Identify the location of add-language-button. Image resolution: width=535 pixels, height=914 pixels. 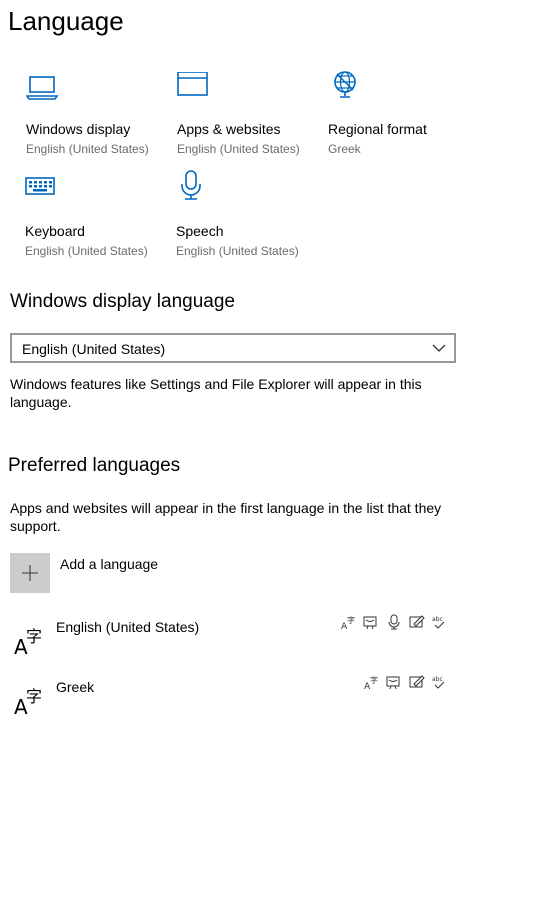
(30, 573).